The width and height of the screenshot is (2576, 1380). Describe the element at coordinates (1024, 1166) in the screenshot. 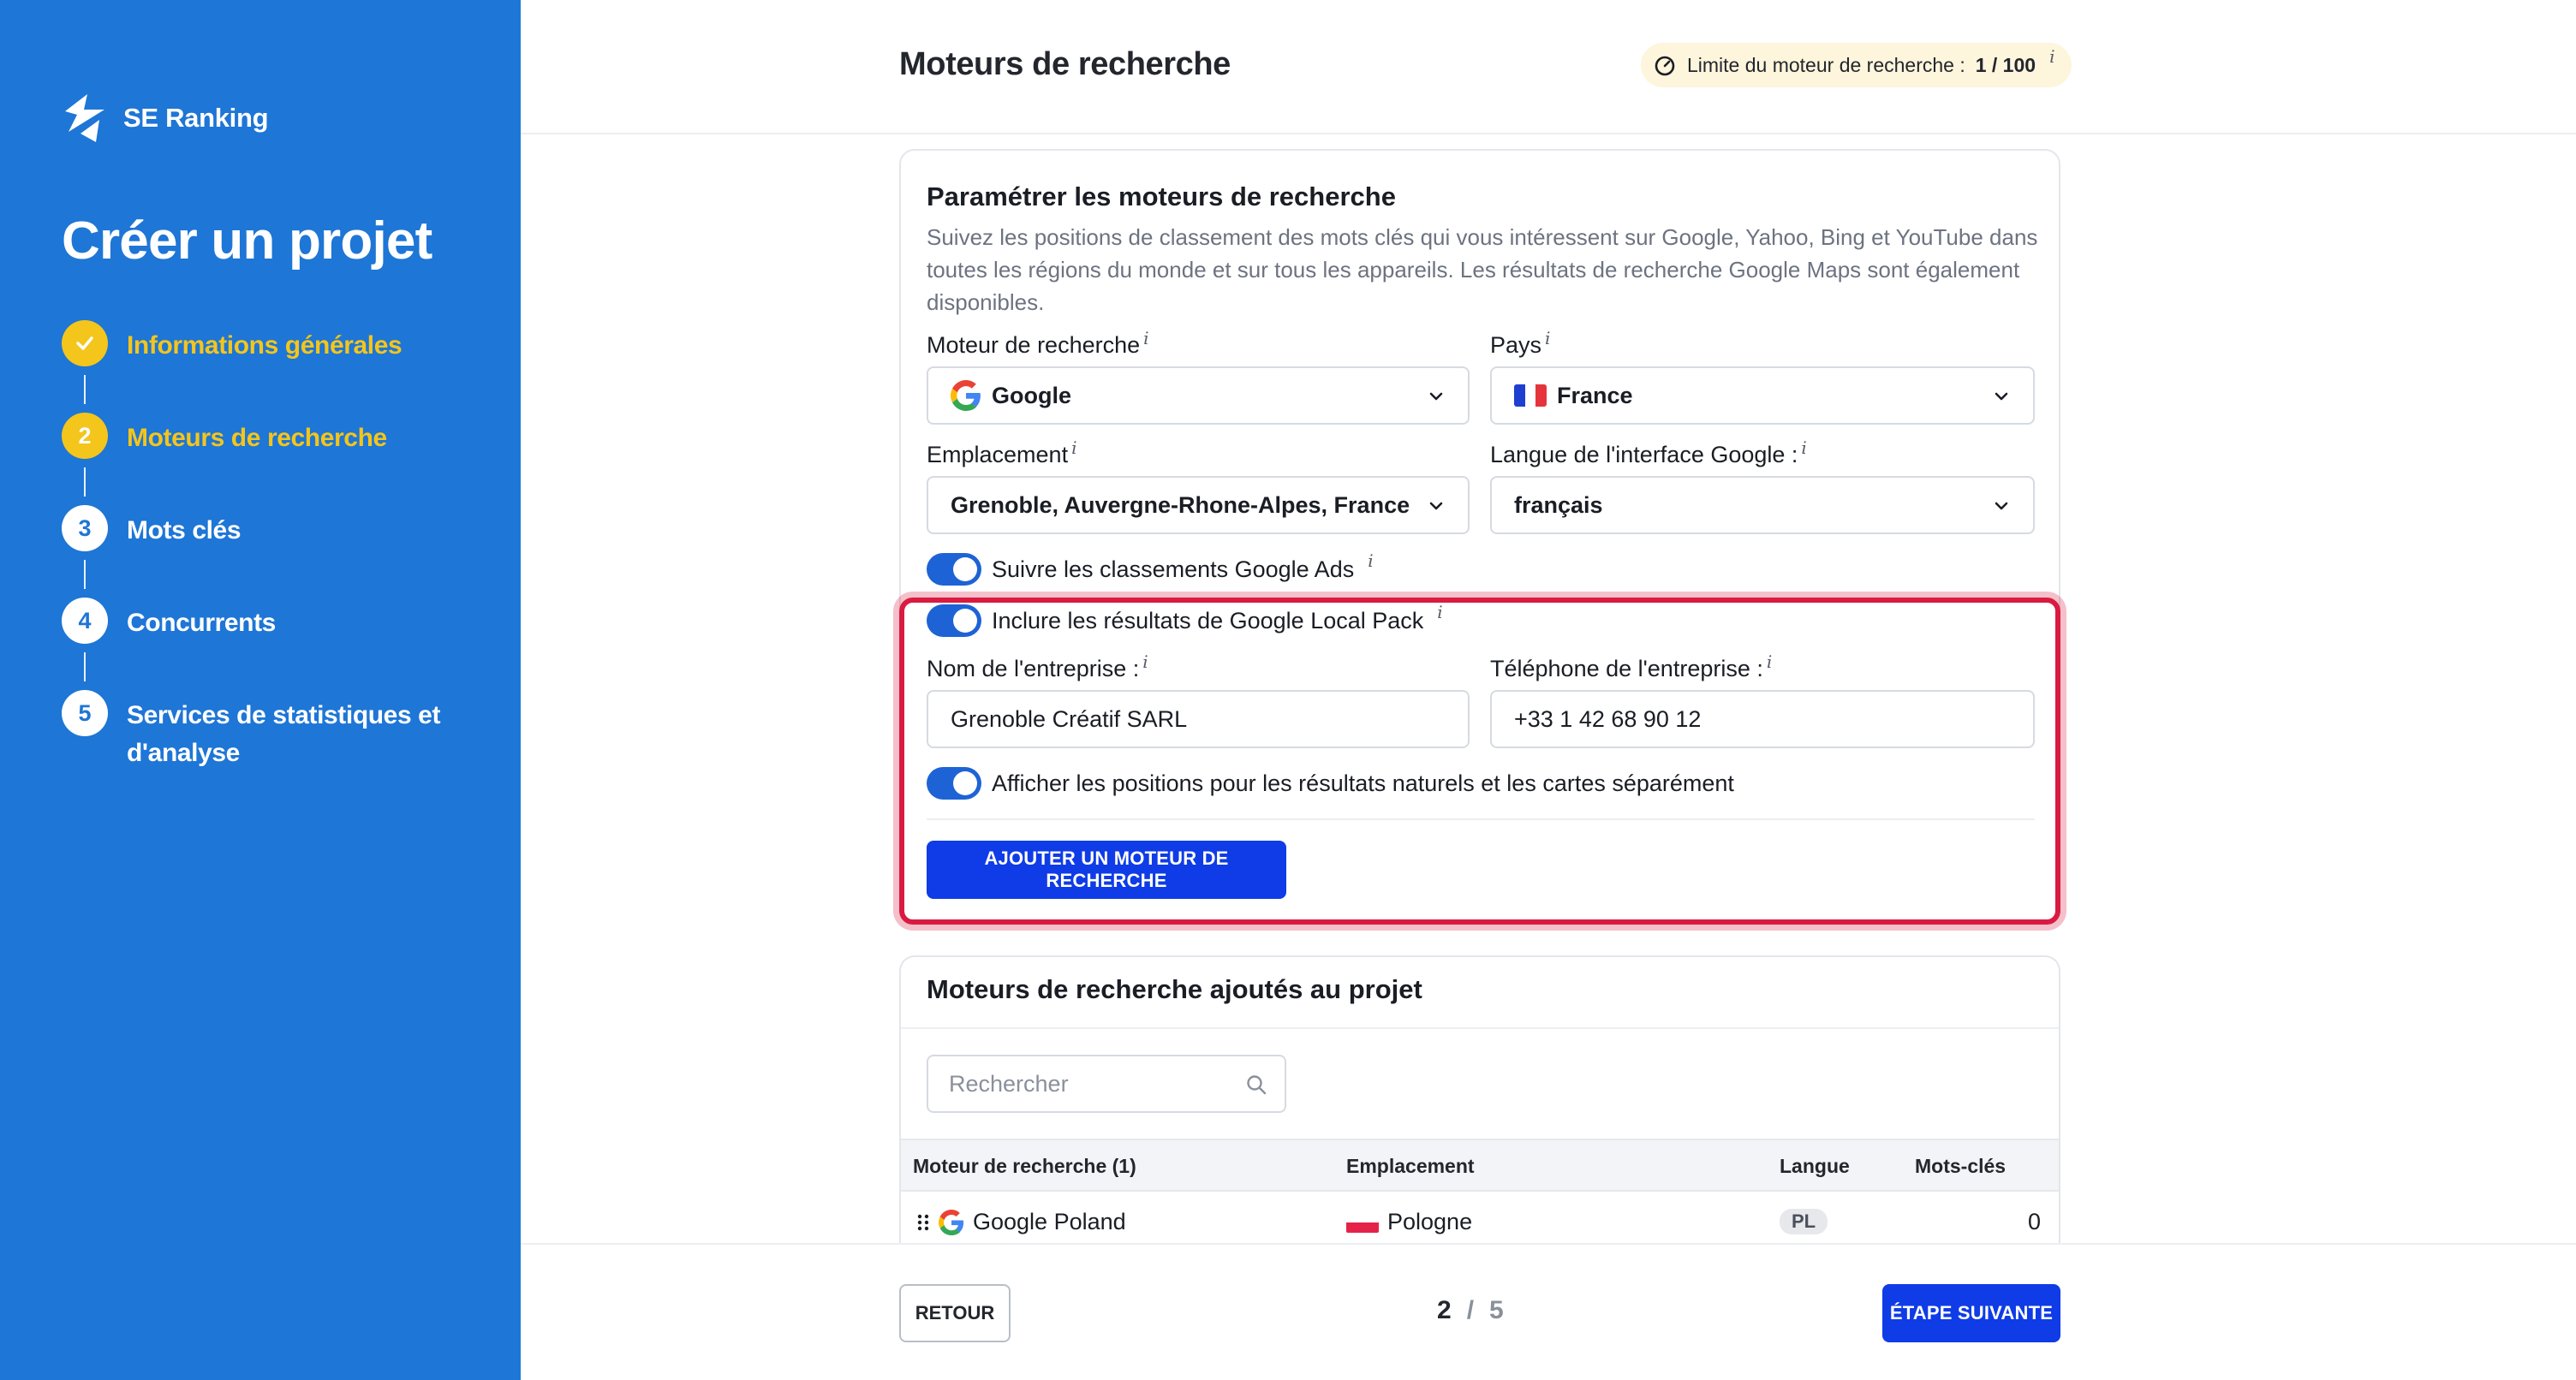

I see `column-engine: Moteur de recherche (1)` at that location.